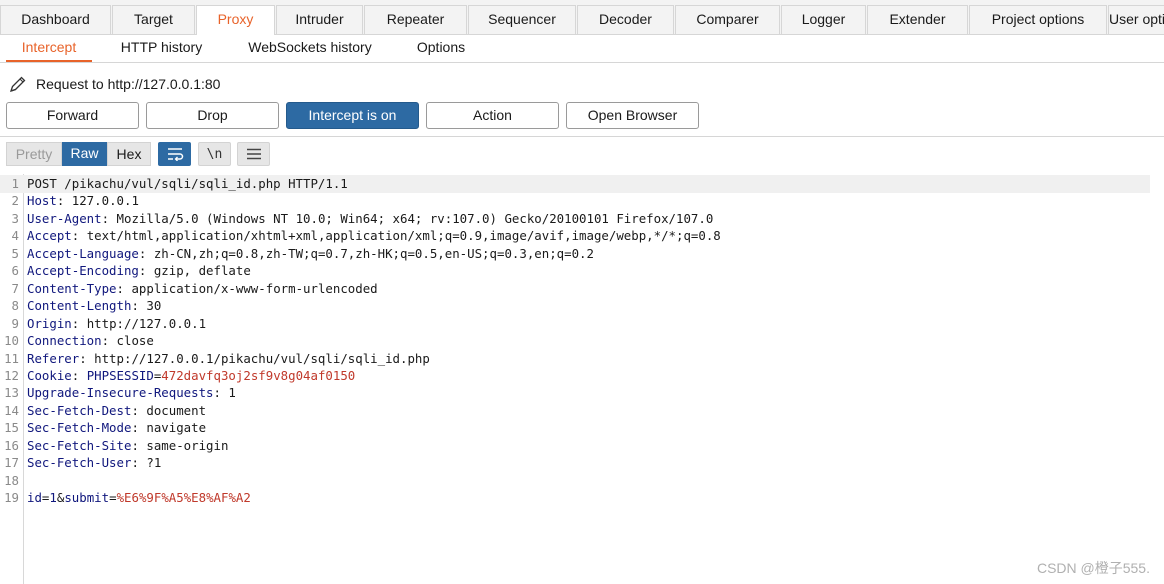 This screenshot has width=1164, height=584. Describe the element at coordinates (84, 154) in the screenshot. I see `view-raw-button: Raw` at that location.